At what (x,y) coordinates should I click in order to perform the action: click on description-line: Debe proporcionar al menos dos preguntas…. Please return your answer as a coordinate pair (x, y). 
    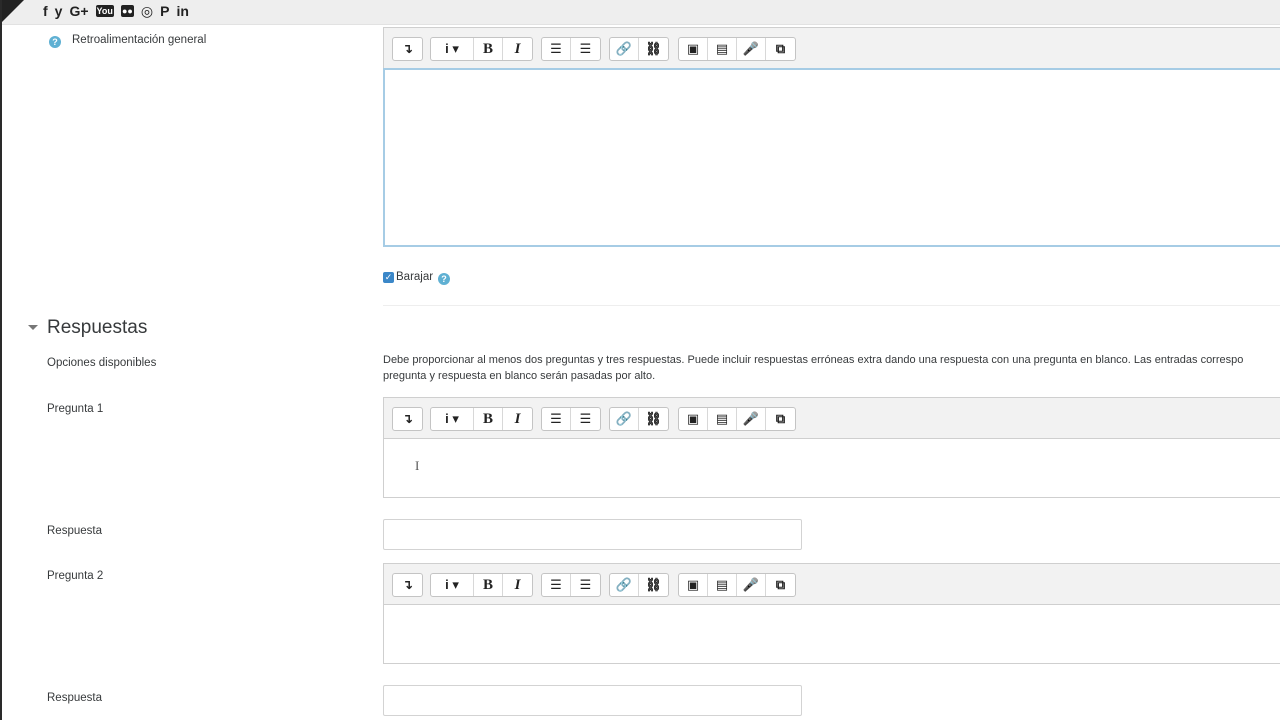
    Looking at the image, I should click on (813, 360).